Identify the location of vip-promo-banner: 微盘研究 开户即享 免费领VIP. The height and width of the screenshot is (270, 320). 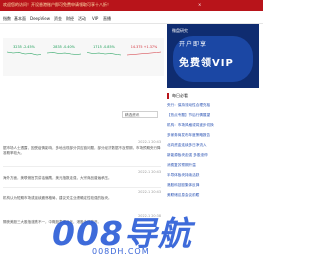
(213, 56).